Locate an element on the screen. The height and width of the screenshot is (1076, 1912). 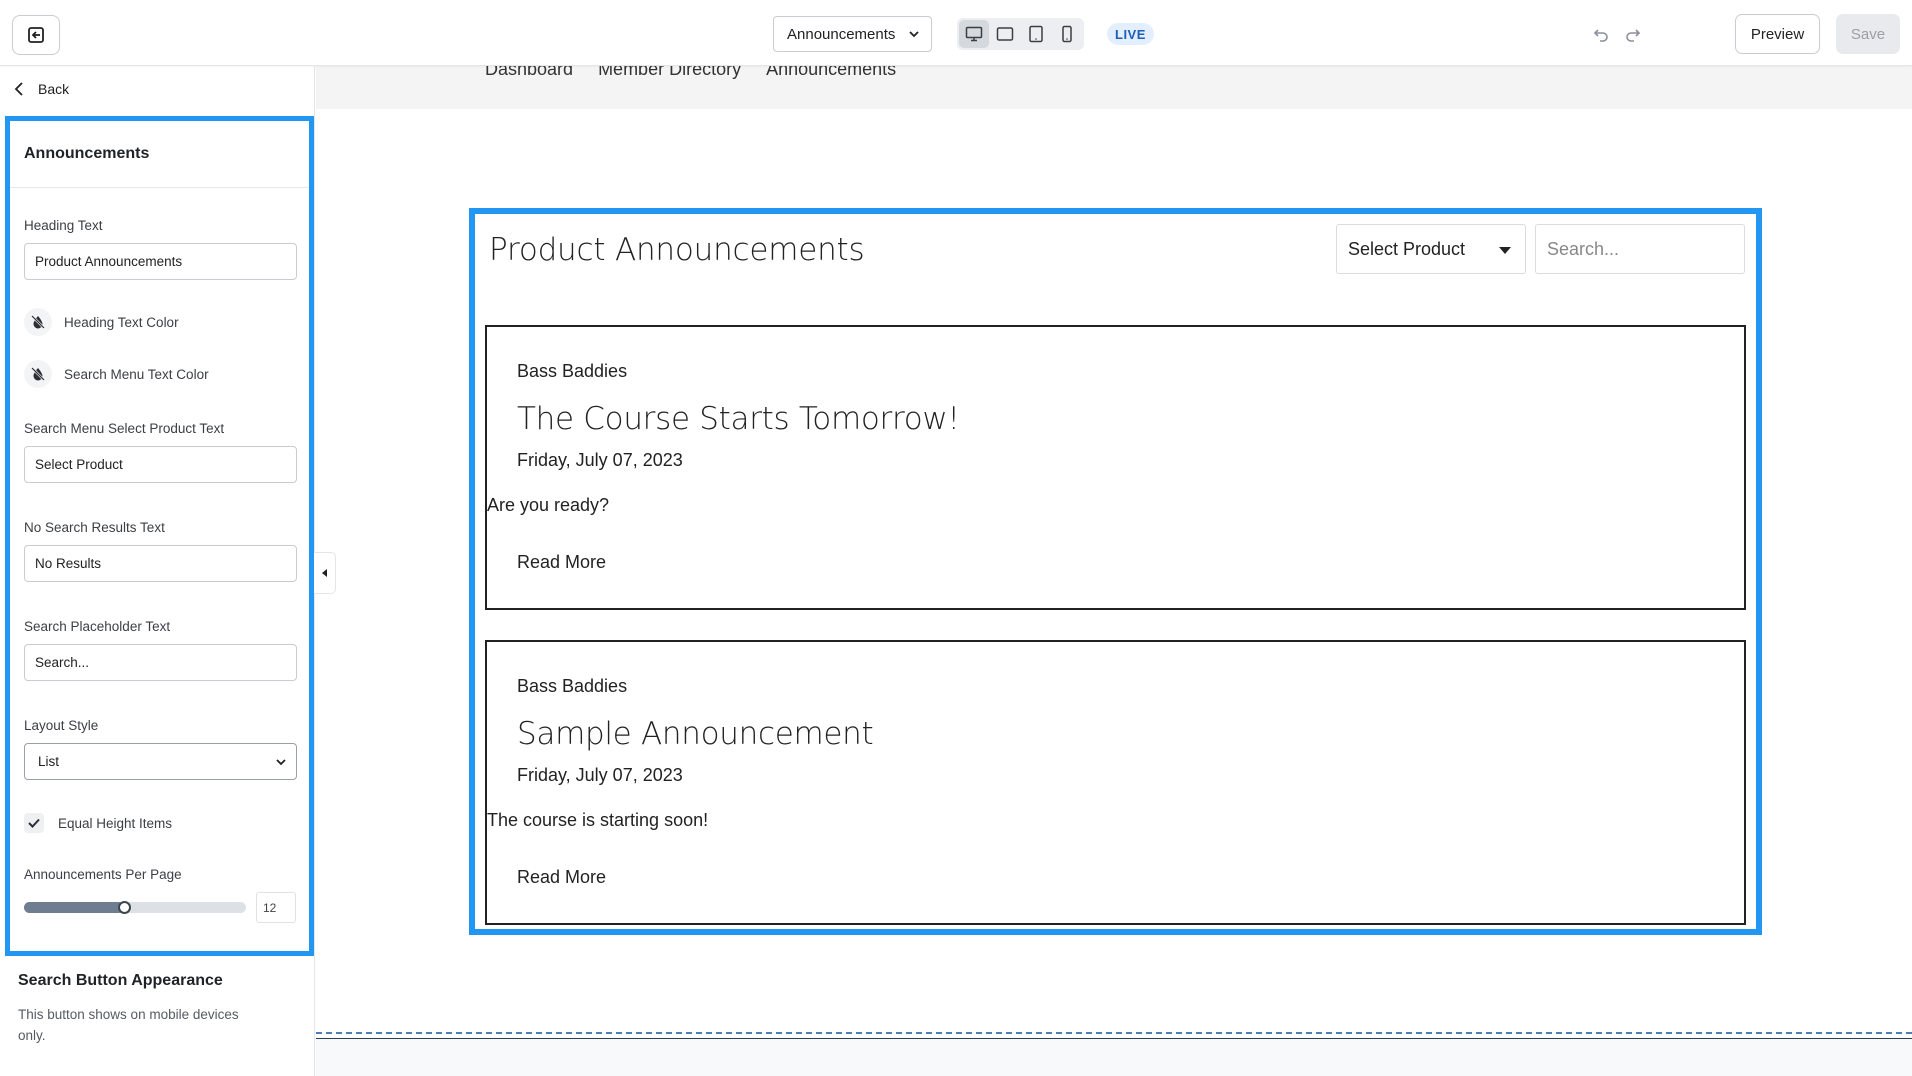
announcement-title: Sample Announcement is located at coordinates (695, 734).